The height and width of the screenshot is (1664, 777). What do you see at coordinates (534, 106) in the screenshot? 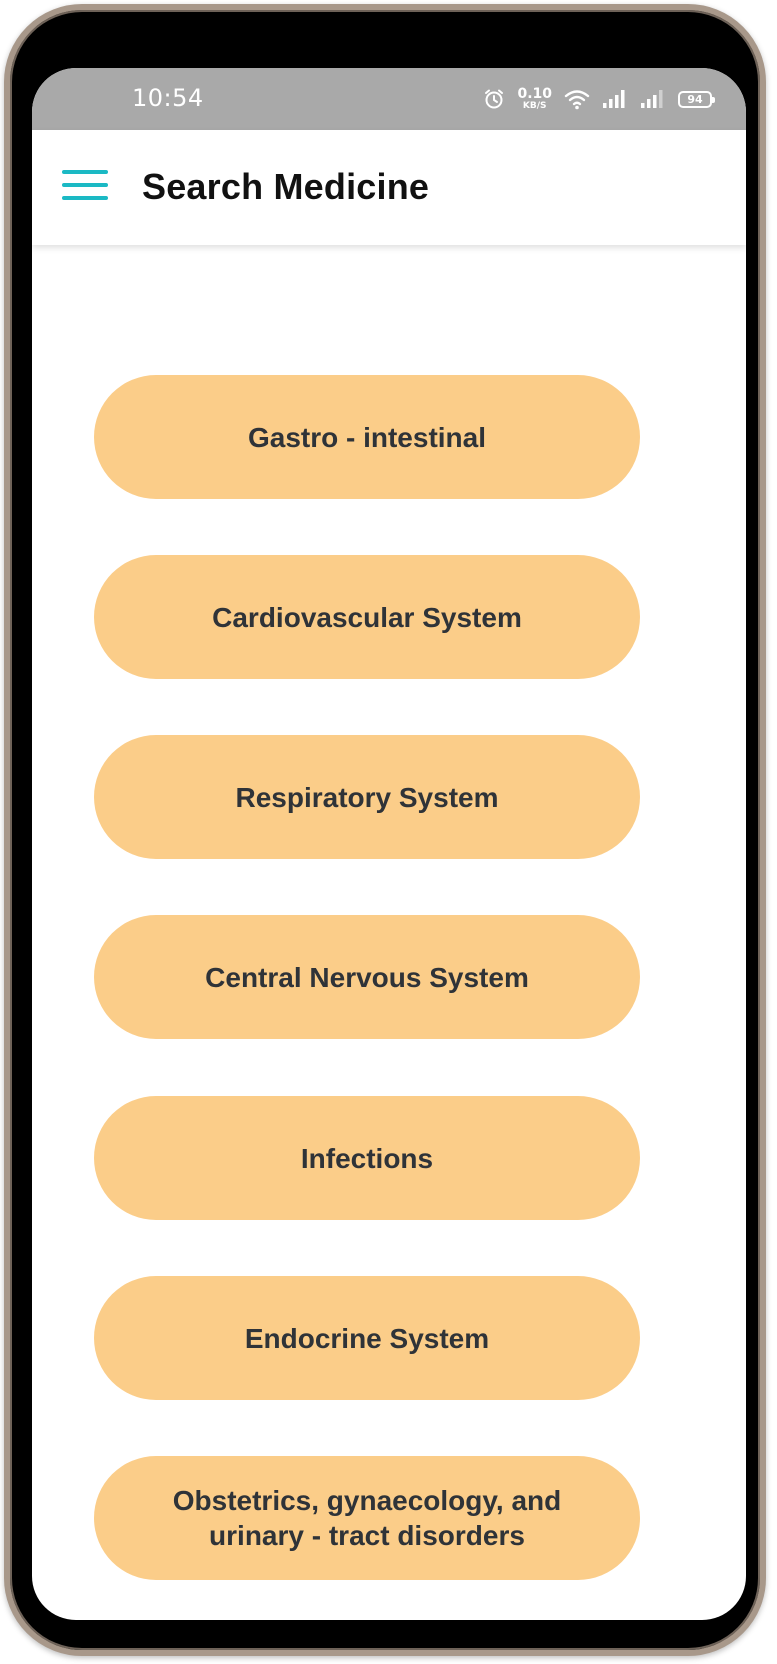
I see `network-speed-unit: KB/S` at bounding box center [534, 106].